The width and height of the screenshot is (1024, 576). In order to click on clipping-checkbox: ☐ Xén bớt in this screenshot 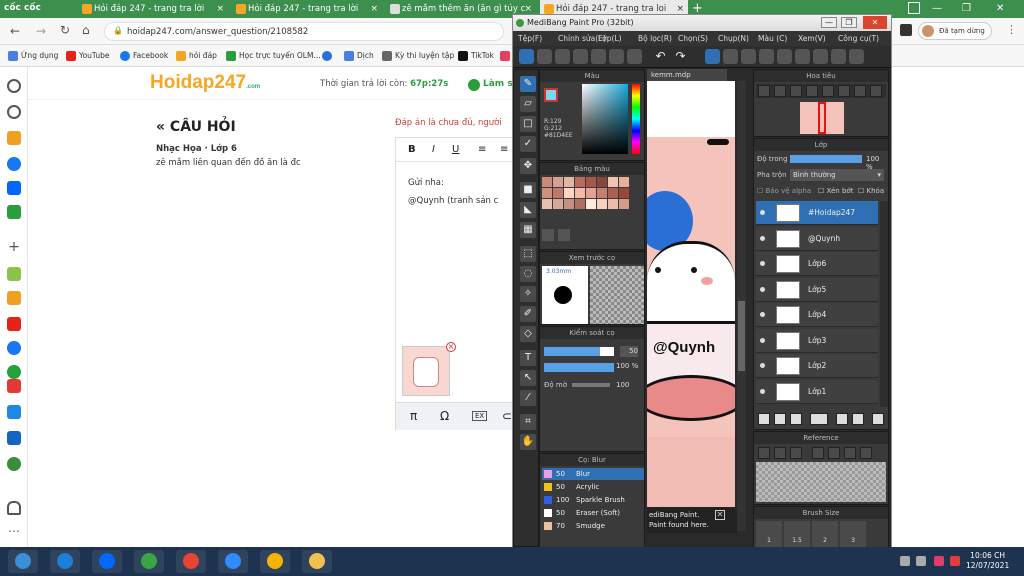, I will do `click(835, 191)`.